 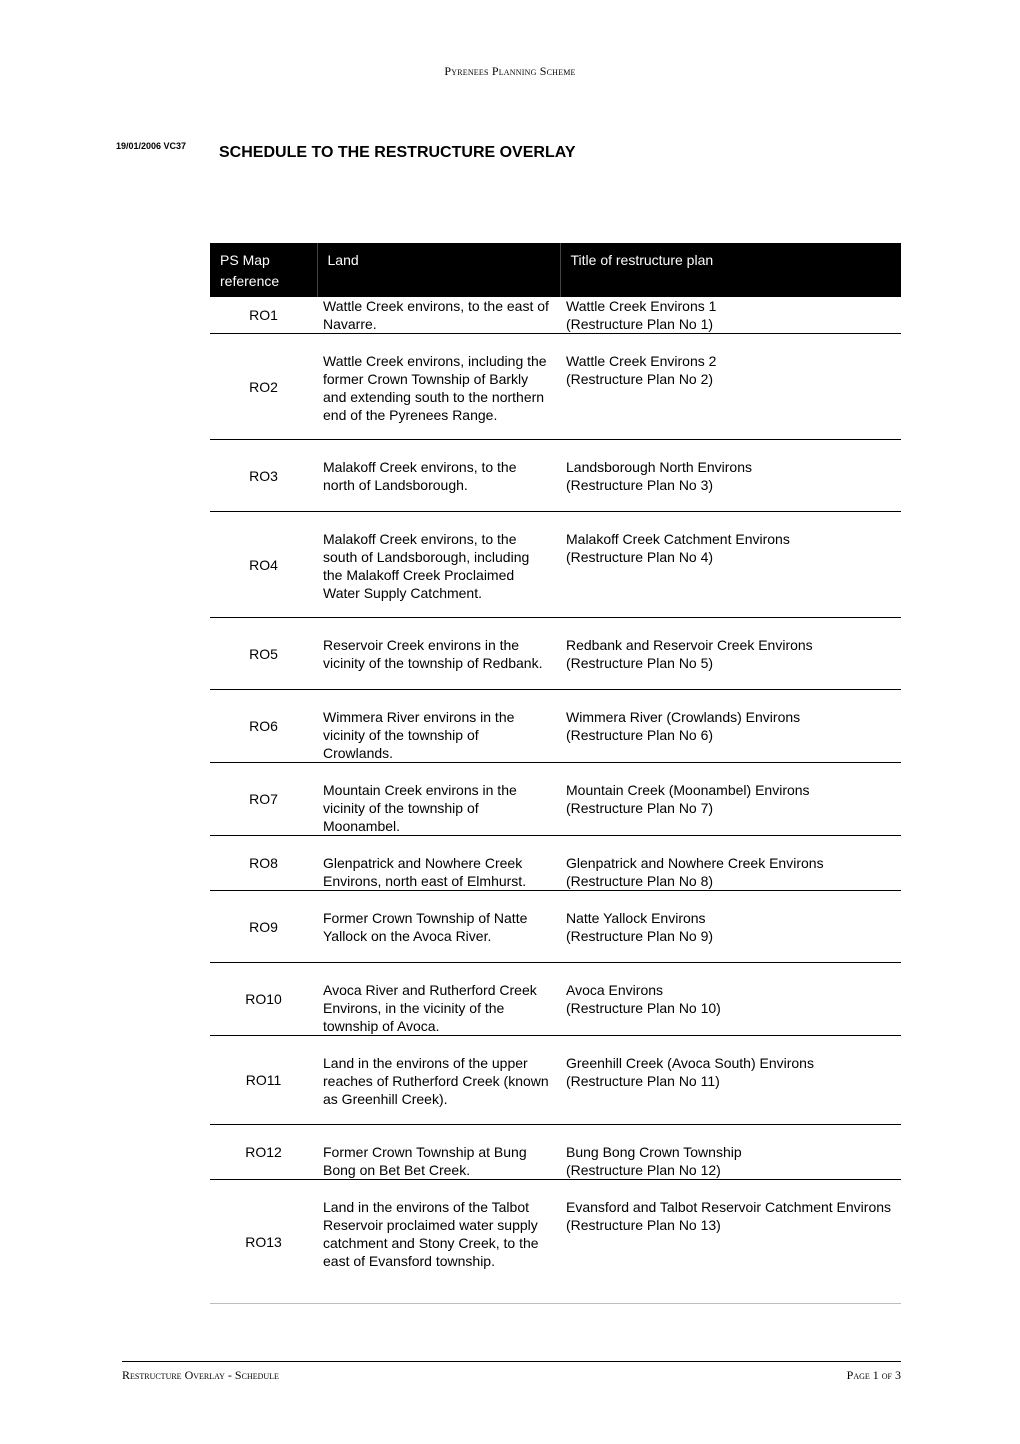 I want to click on amendment-label: 19/01/2006 VC37, so click(x=151, y=146).